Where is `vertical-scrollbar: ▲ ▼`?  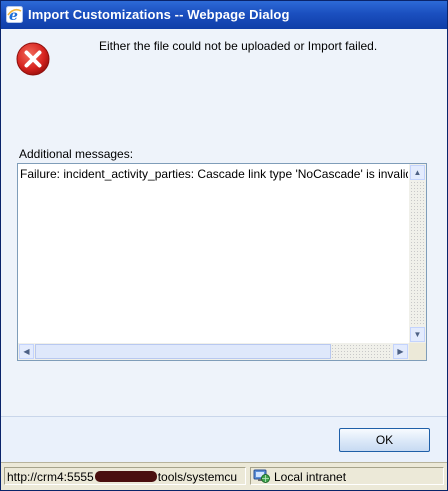 vertical-scrollbar: ▲ ▼ is located at coordinates (417, 253).